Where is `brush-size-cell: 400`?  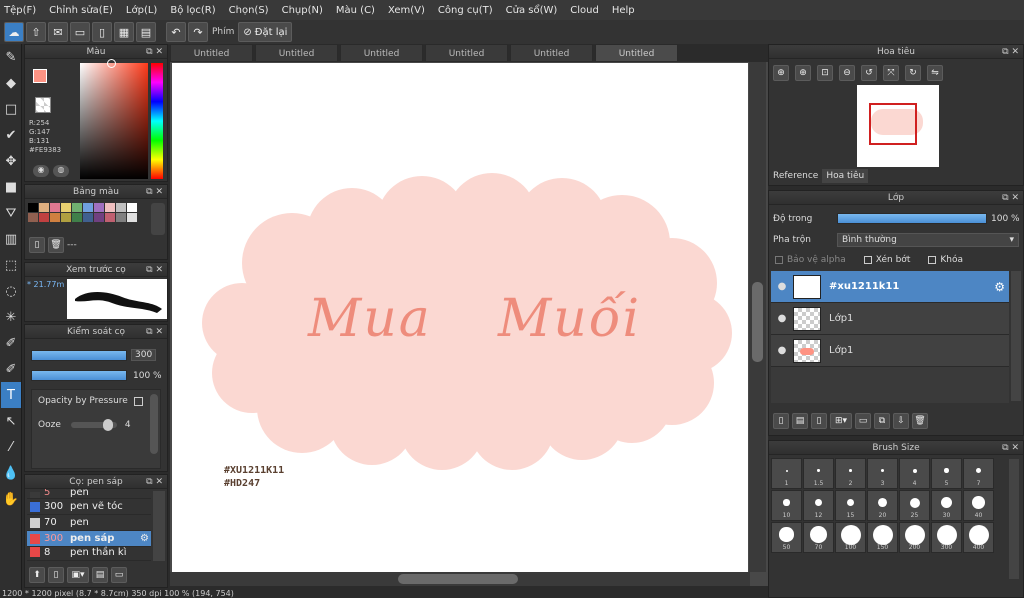 brush-size-cell: 400 is located at coordinates (978, 537).